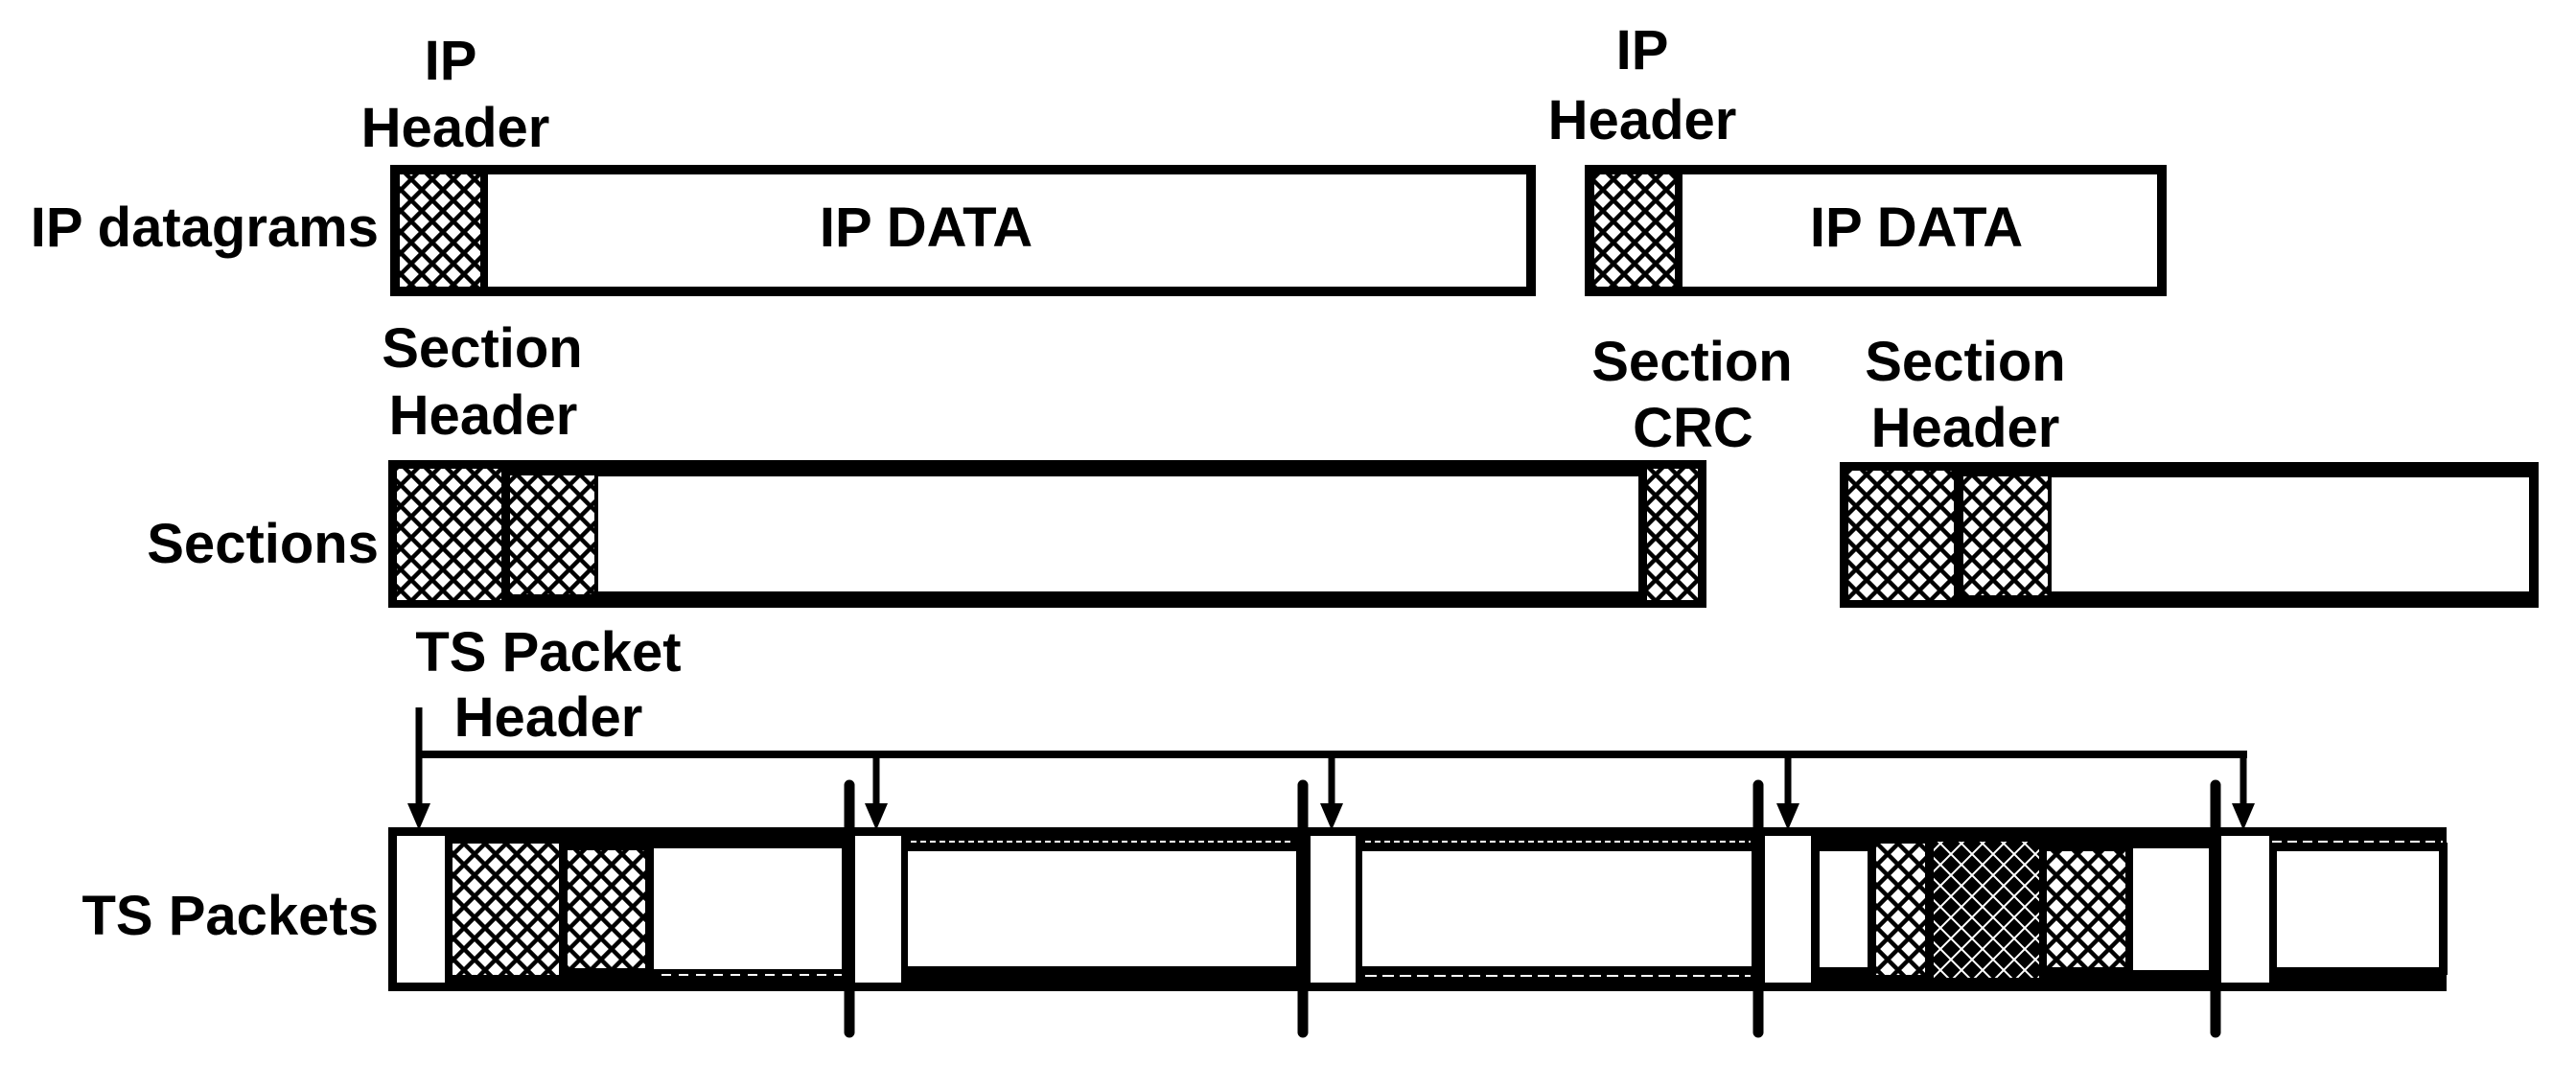 Image resolution: width=2576 pixels, height=1088 pixels. What do you see at coordinates (1635, 230) in the screenshot?
I see `ip-header-2-block` at bounding box center [1635, 230].